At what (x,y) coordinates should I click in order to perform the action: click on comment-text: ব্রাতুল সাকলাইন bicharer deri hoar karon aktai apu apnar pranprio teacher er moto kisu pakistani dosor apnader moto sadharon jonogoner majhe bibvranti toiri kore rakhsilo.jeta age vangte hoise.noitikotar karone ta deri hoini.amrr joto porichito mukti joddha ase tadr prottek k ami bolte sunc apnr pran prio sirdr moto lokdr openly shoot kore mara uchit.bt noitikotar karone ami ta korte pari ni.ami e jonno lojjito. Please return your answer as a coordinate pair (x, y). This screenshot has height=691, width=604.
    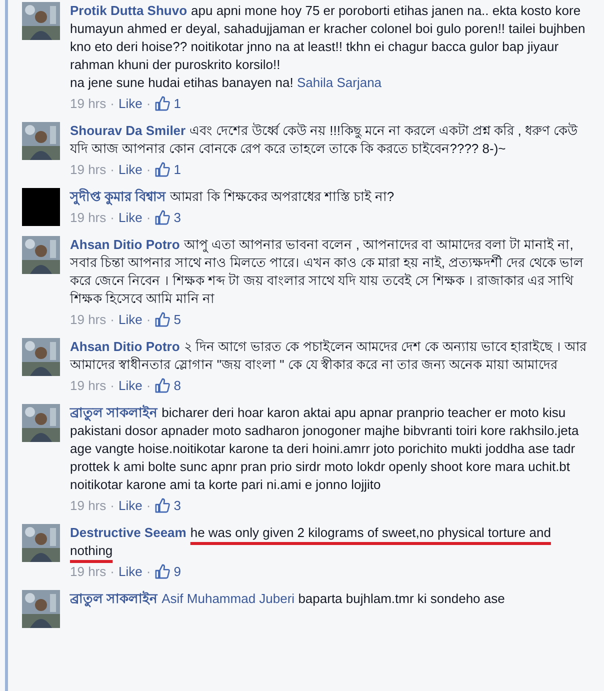
    Looking at the image, I should click on (325, 449).